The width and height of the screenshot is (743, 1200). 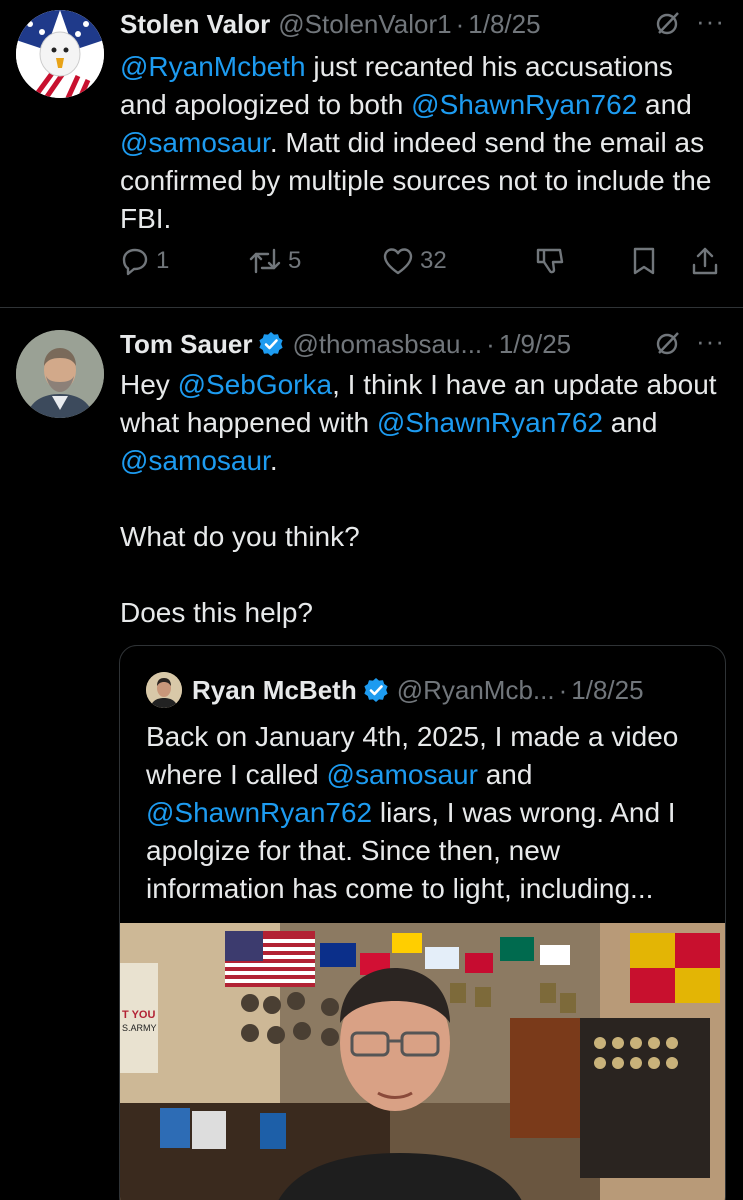 I want to click on body-text: ., so click(x=273, y=460).